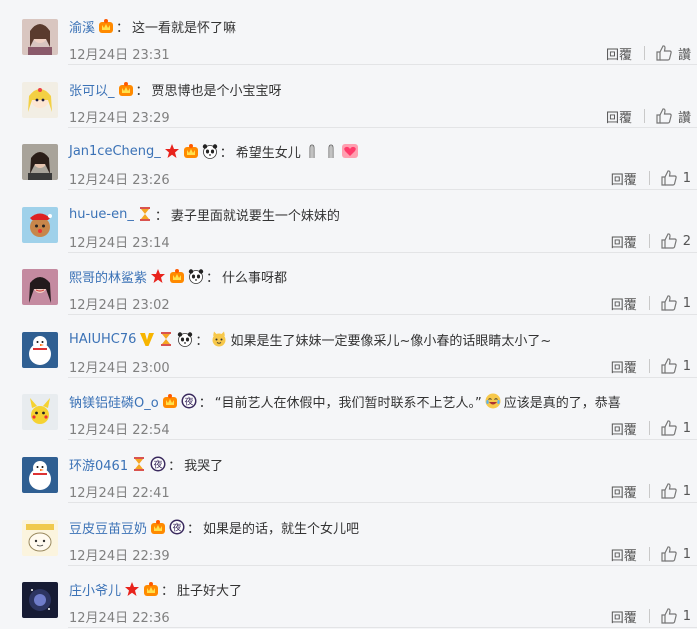  What do you see at coordinates (651, 53) in the screenshot?
I see `comment-actions: 回覆 讚` at bounding box center [651, 53].